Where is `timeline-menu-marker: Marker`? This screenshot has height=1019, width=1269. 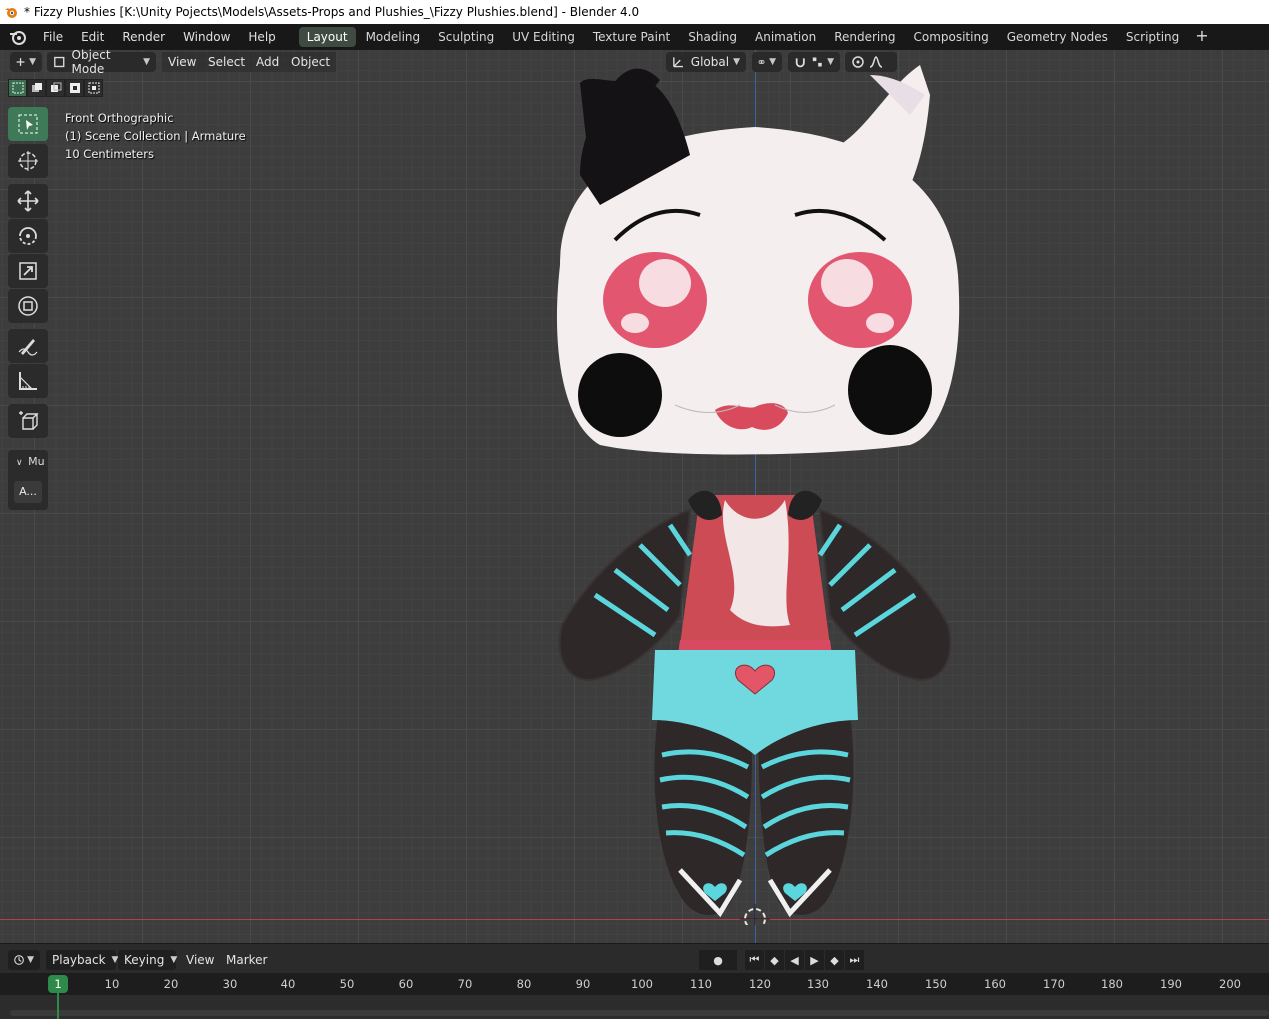 timeline-menu-marker: Marker is located at coordinates (246, 960).